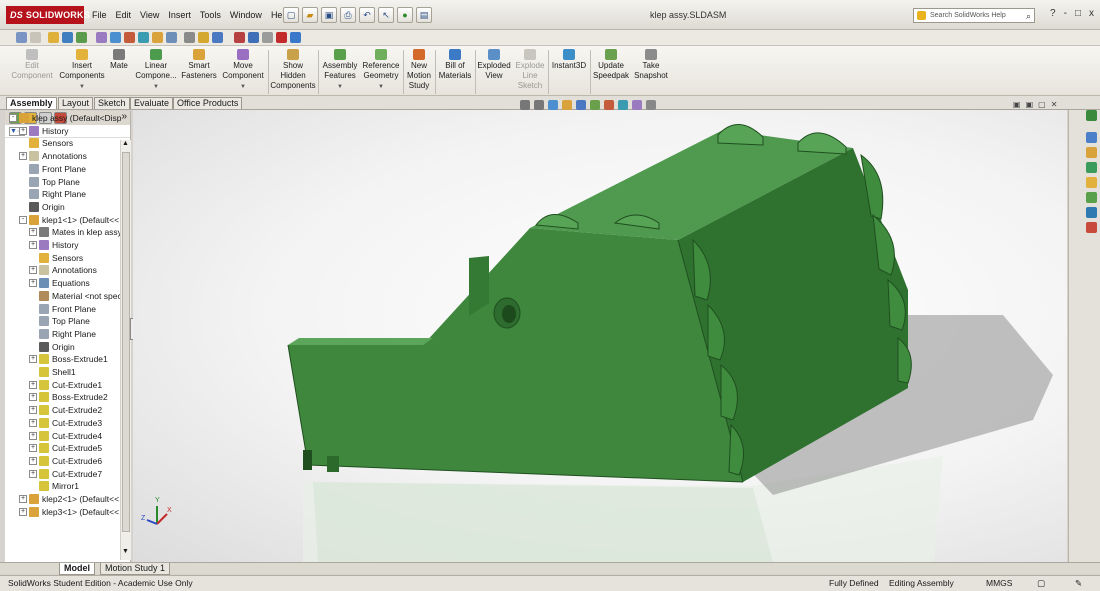  Describe the element at coordinates (348, 15) in the screenshot. I see `print-icon: ⎙` at that location.